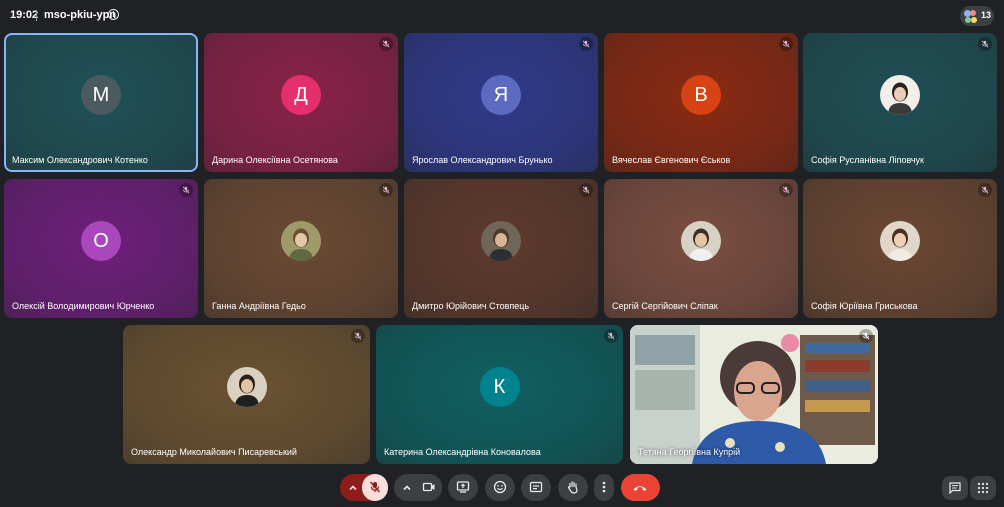 The height and width of the screenshot is (507, 1004). Describe the element at coordinates (101, 94) in the screenshot. I see `participant-avatar: М` at that location.